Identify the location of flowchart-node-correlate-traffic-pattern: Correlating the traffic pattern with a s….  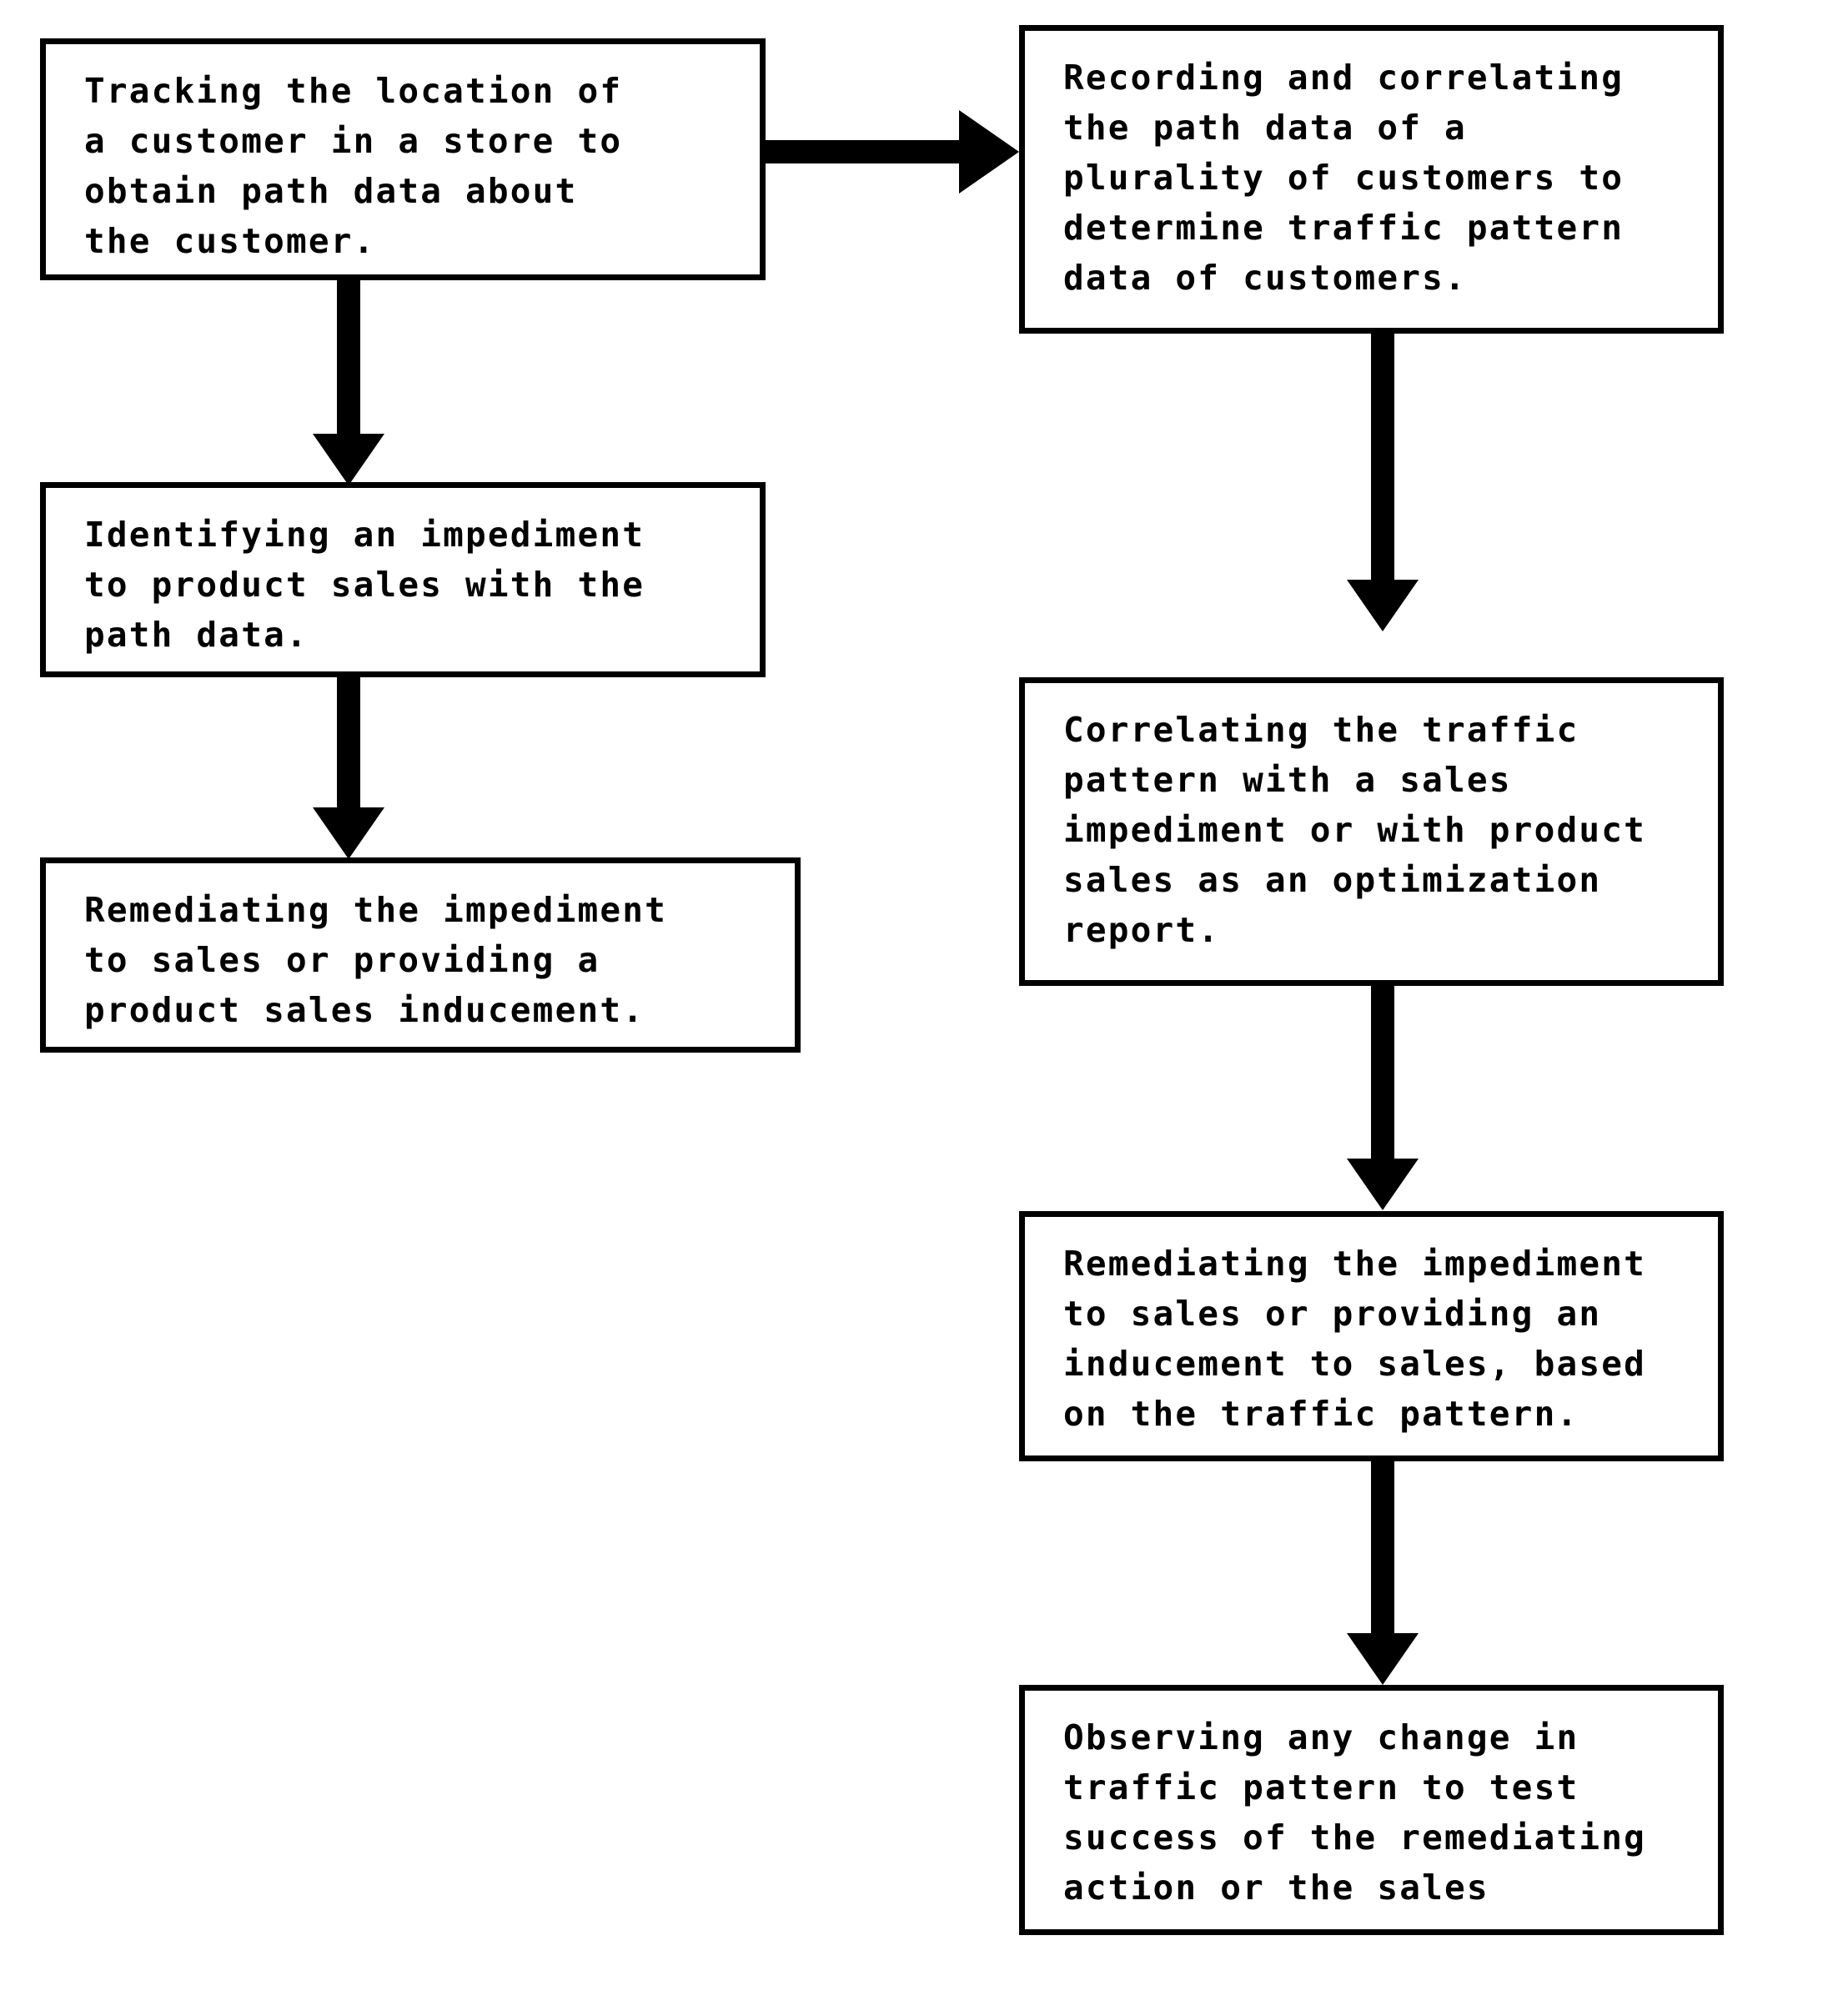
(1371, 832).